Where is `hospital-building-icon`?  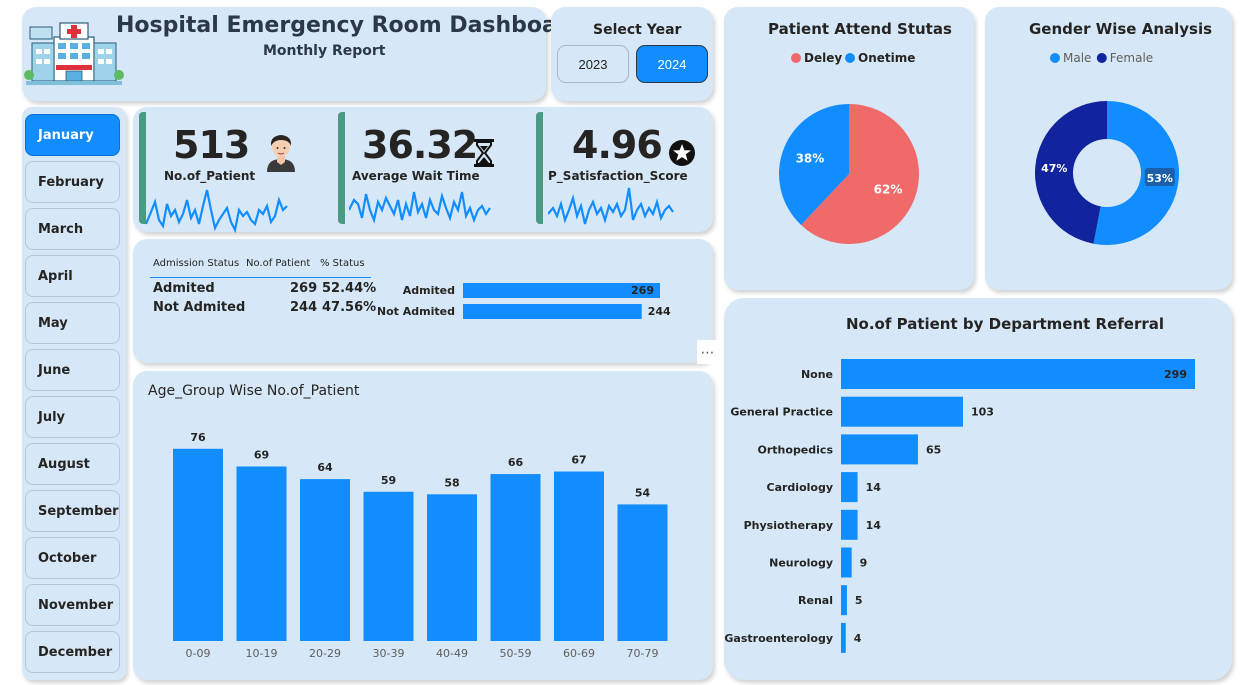
hospital-building-icon is located at coordinates (74, 53).